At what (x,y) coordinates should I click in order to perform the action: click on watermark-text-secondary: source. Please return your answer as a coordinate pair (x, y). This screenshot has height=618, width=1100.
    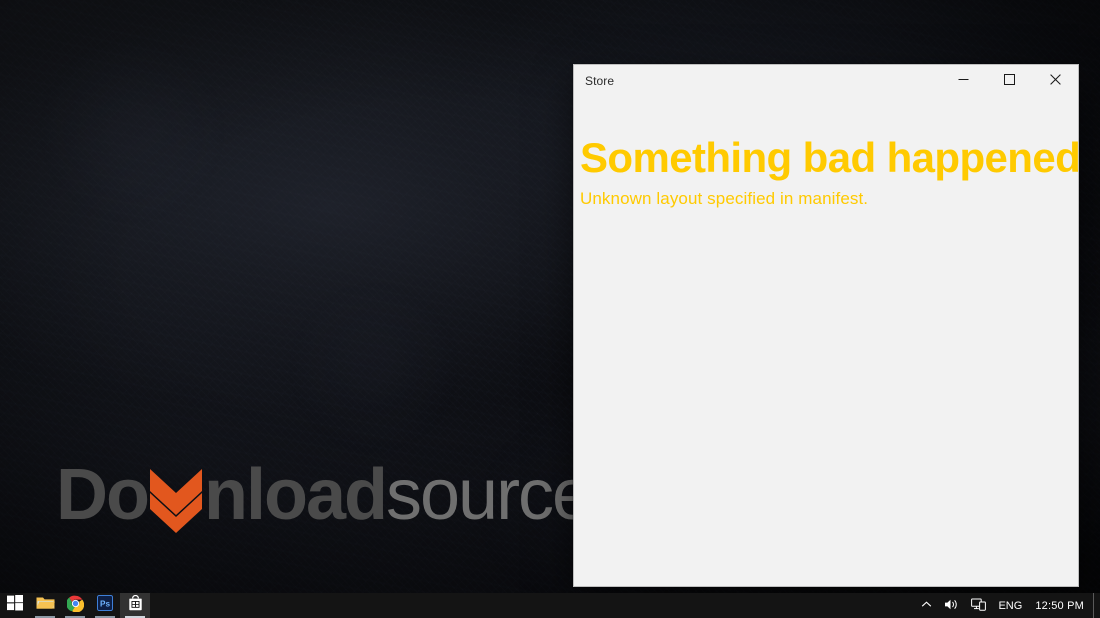
    Looking at the image, I should click on (488, 495).